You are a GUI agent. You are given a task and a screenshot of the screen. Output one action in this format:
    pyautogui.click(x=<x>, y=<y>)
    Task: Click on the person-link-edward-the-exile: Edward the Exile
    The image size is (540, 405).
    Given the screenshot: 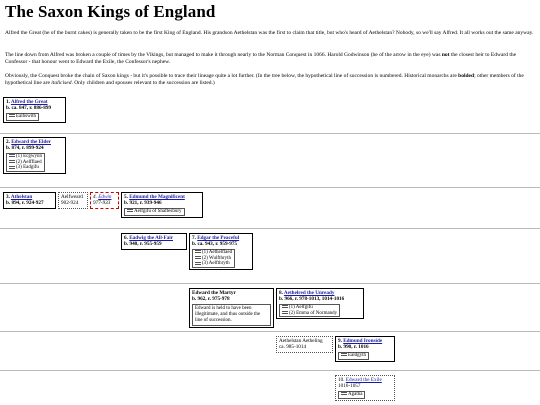 What is the action you would take?
    pyautogui.click(x=364, y=380)
    